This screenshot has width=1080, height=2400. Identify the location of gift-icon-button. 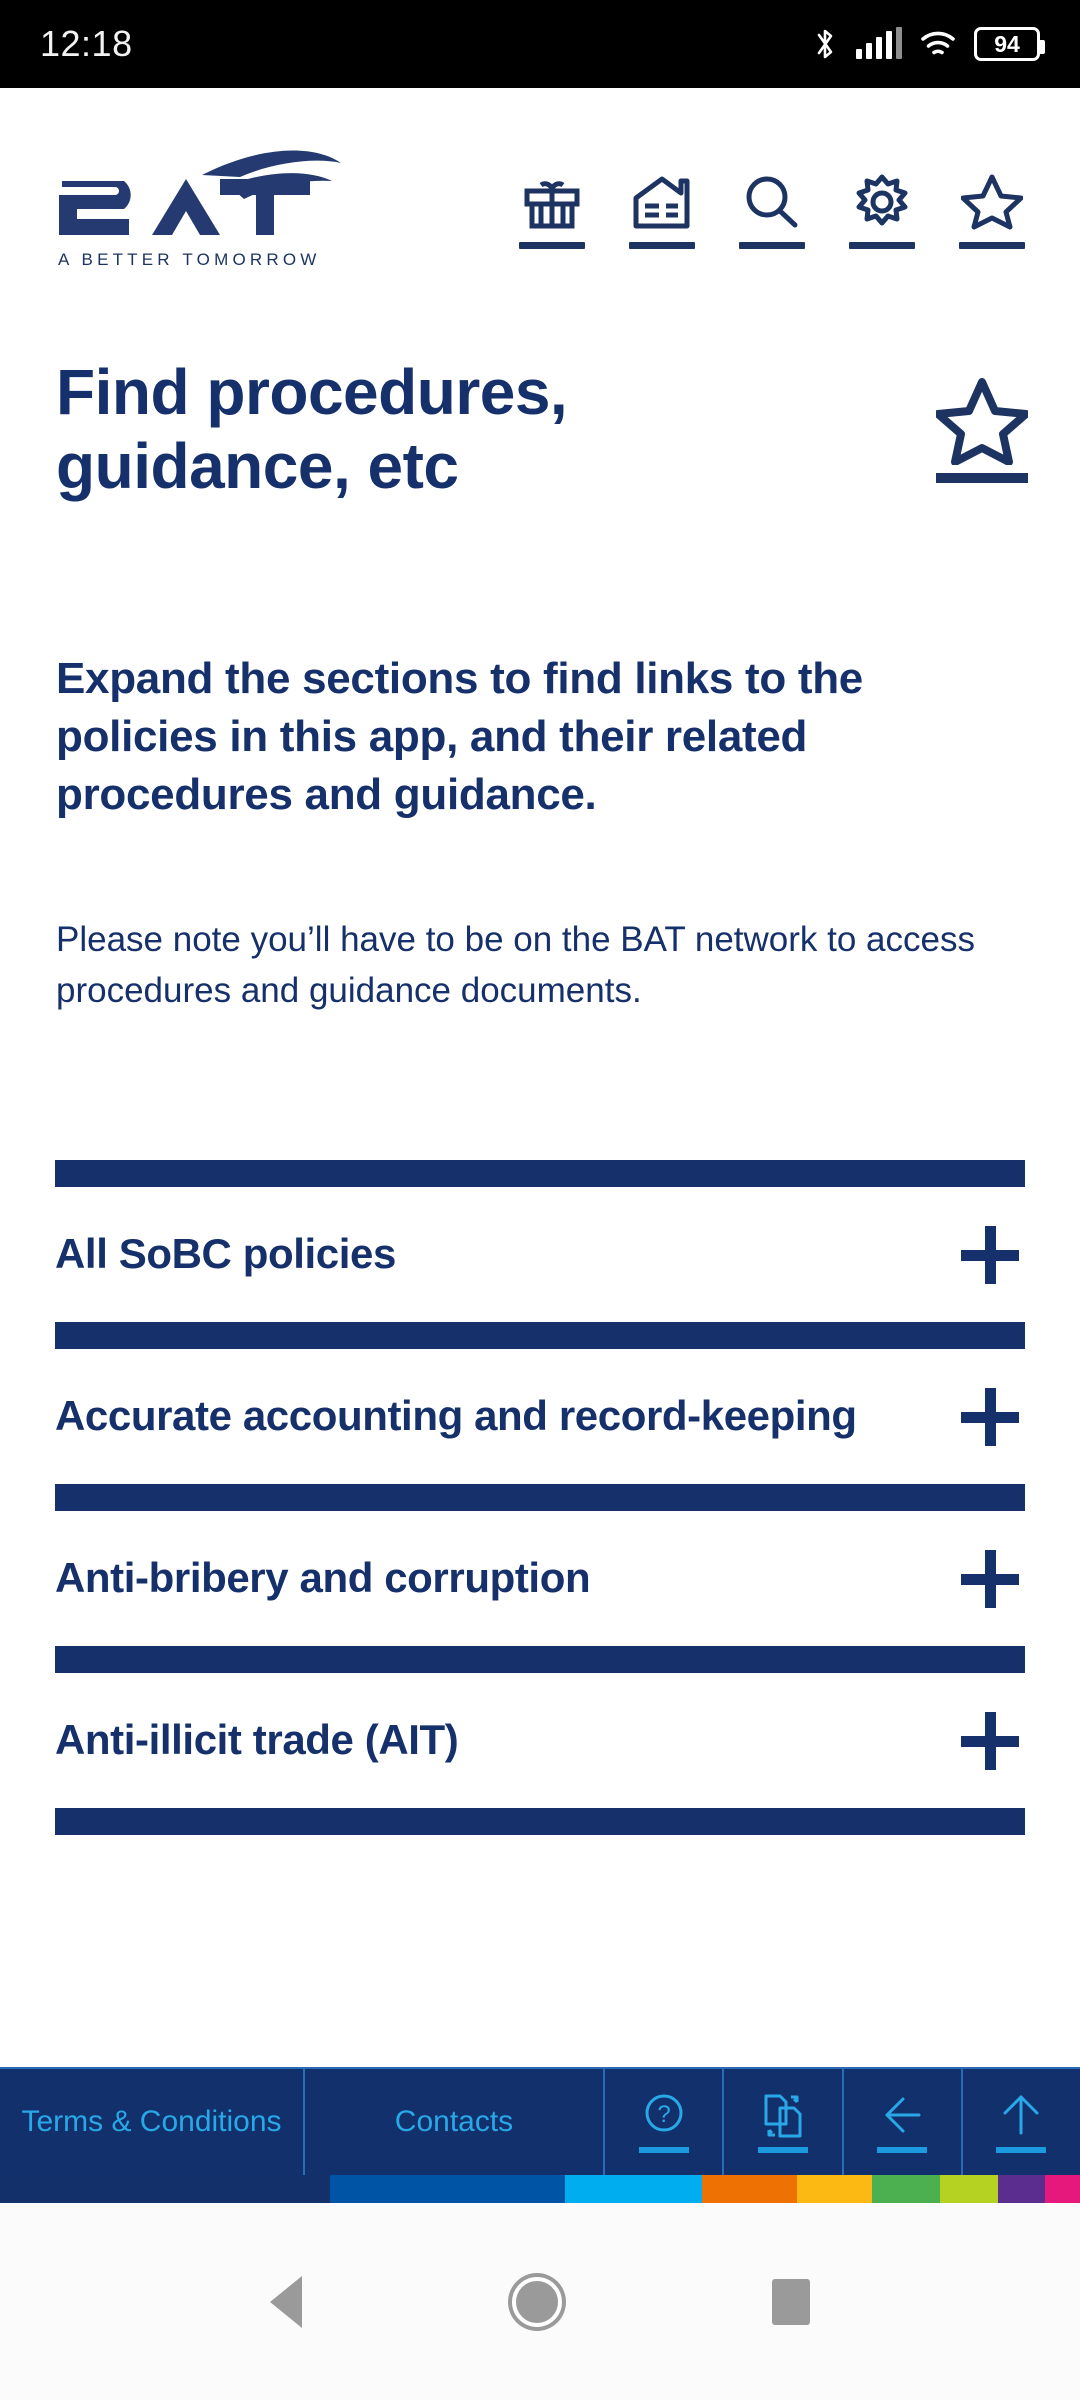
(552, 211).